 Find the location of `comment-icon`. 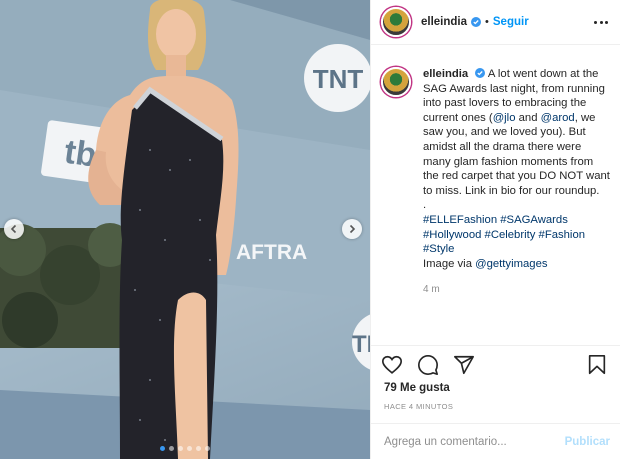

comment-icon is located at coordinates (428, 365).